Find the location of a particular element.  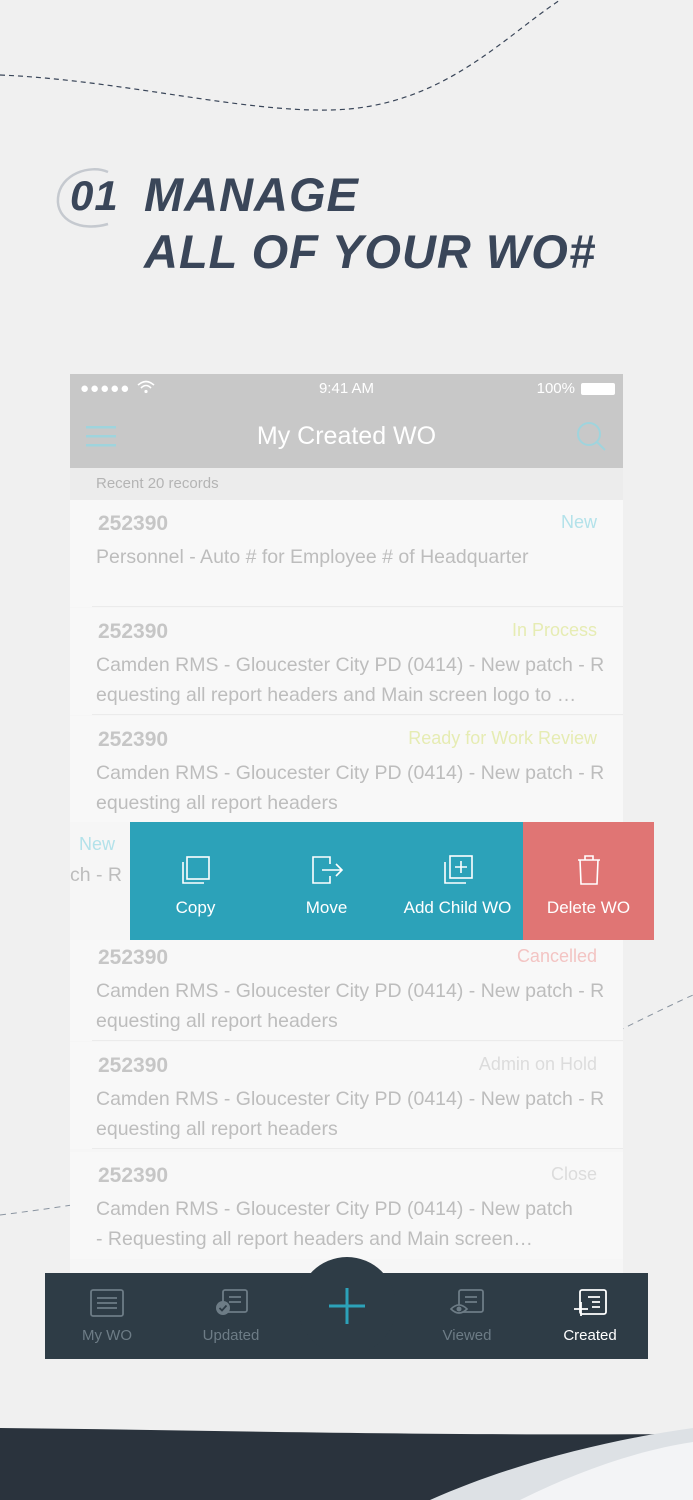

wo-status: In Process is located at coordinates (554, 630).